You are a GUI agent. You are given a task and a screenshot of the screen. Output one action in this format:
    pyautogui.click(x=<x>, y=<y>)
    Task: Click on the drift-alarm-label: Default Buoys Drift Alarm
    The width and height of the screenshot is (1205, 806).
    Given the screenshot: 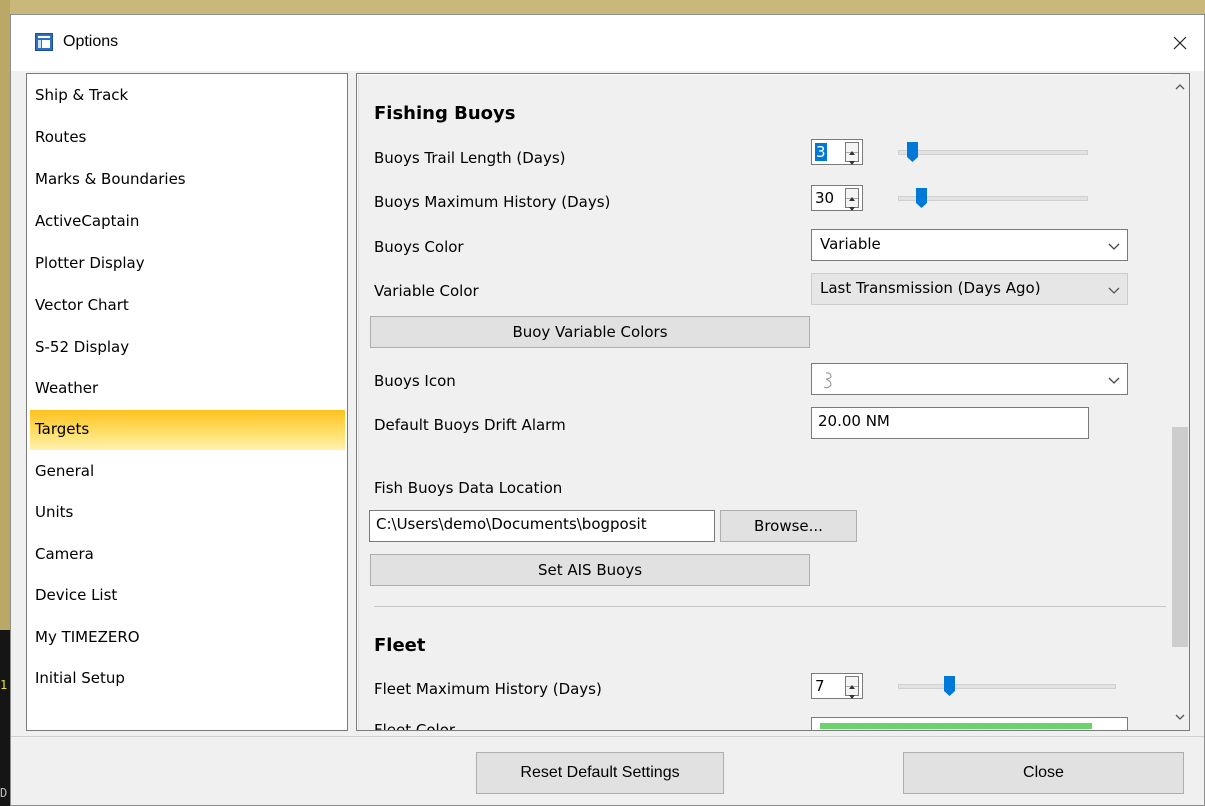 What is the action you would take?
    pyautogui.click(x=470, y=425)
    